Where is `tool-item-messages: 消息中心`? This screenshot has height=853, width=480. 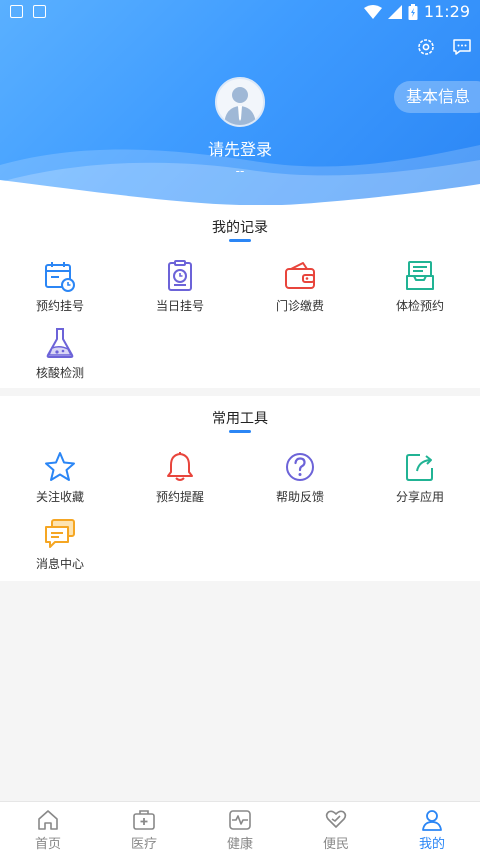
tool-item-messages: 消息中心 is located at coordinates (60, 547).